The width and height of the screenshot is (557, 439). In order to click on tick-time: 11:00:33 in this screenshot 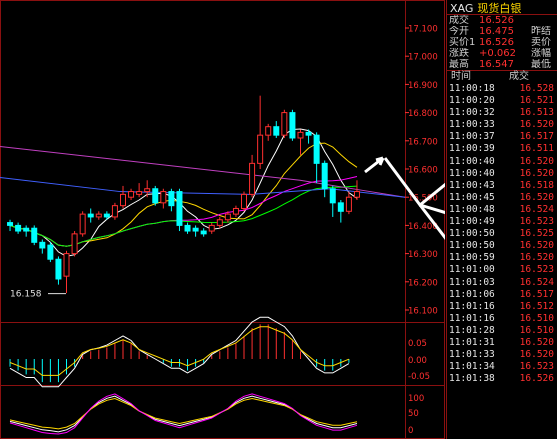, I will do `click(472, 125)`.